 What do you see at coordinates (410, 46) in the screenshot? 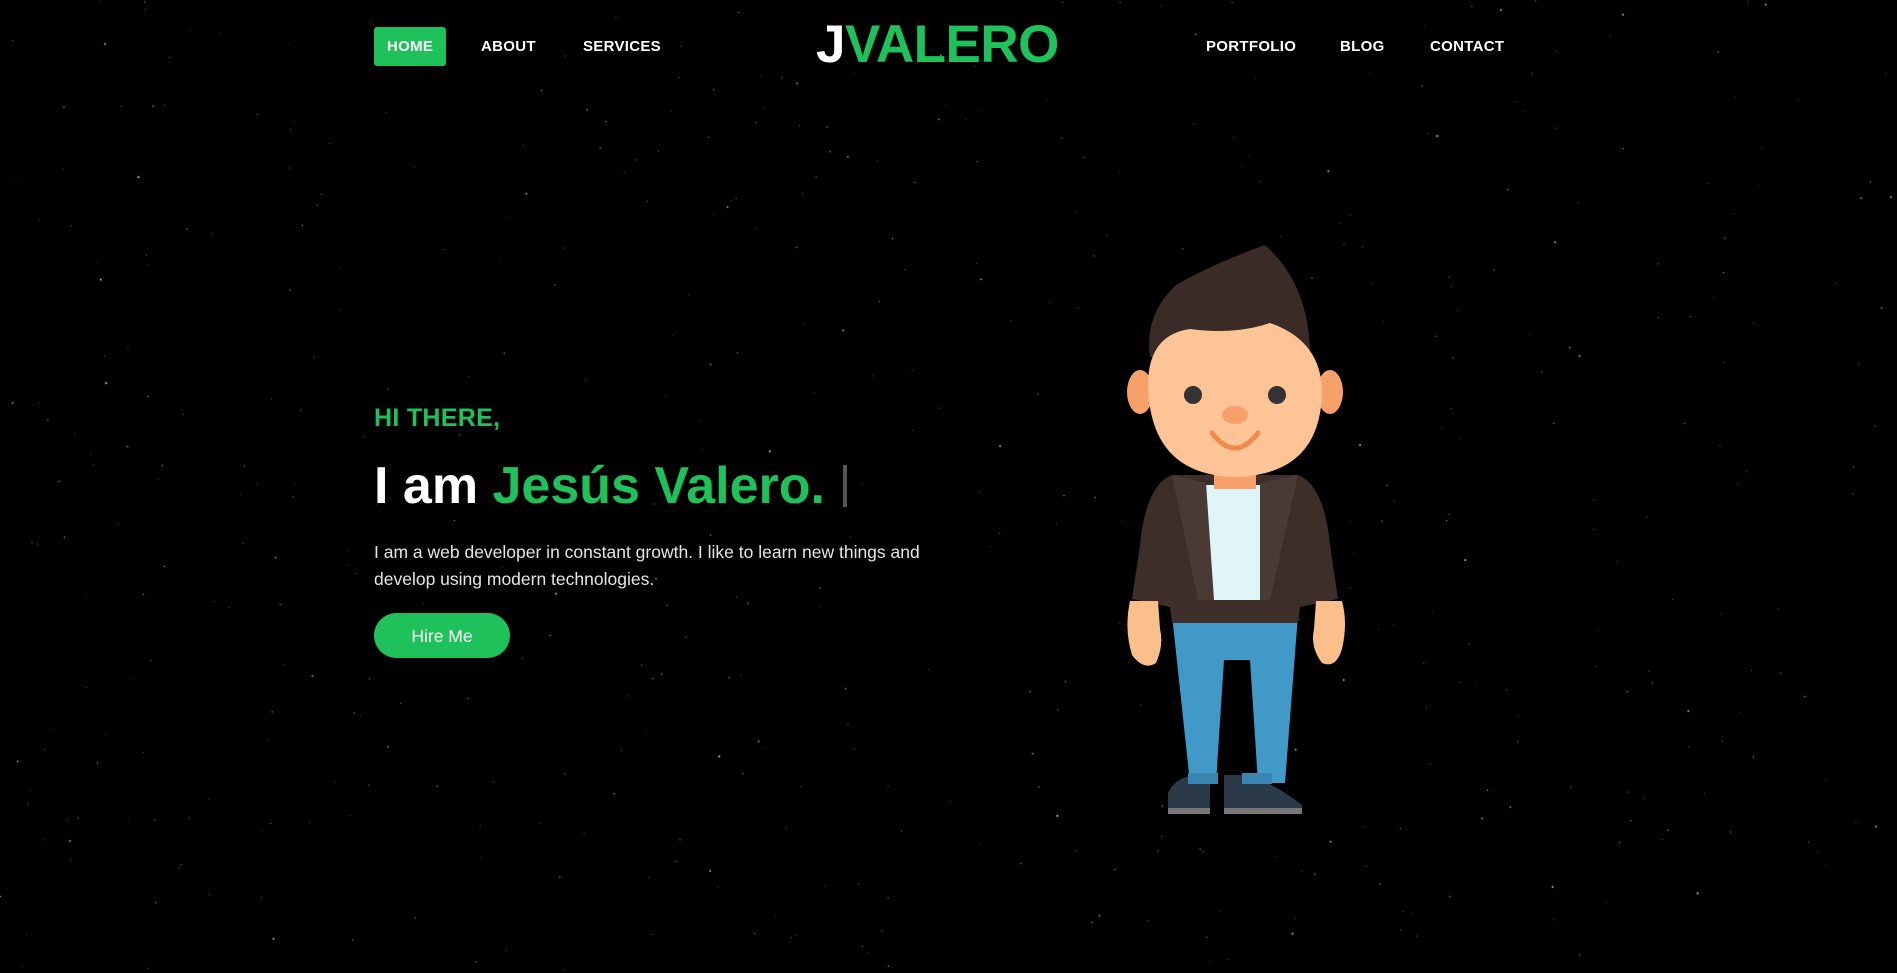
I see `nav-home: HOME` at bounding box center [410, 46].